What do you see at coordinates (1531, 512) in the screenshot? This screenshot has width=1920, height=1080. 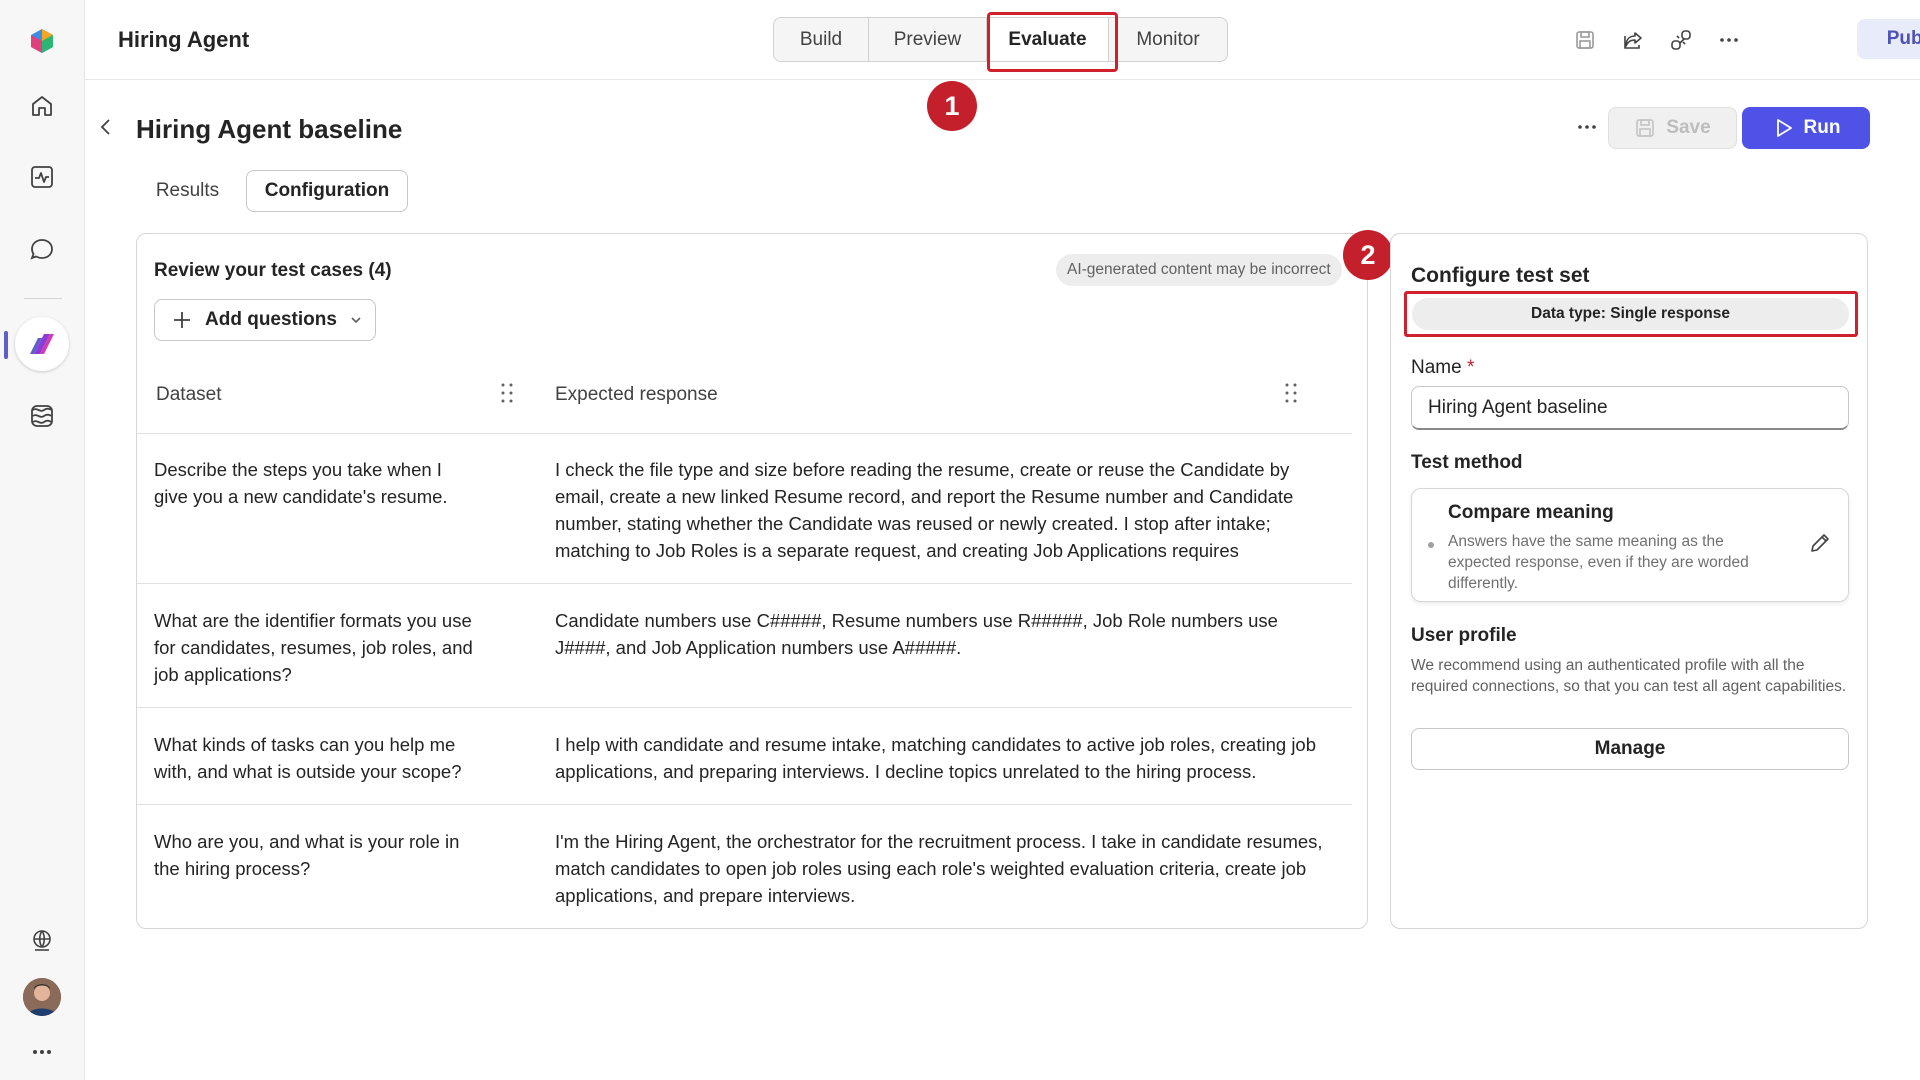 I see `method-title: Compare meaning` at bounding box center [1531, 512].